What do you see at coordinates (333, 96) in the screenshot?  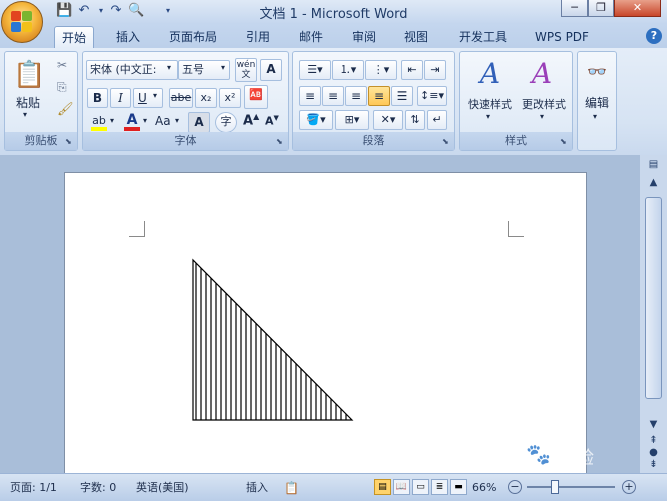 I see `align-center-button: ≡` at bounding box center [333, 96].